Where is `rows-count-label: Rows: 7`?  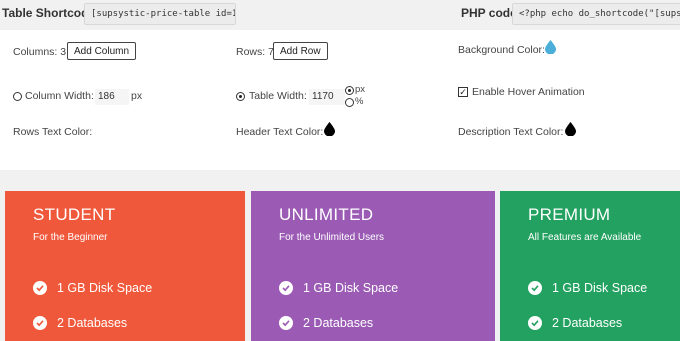
rows-count-label: Rows: 7 is located at coordinates (255, 52).